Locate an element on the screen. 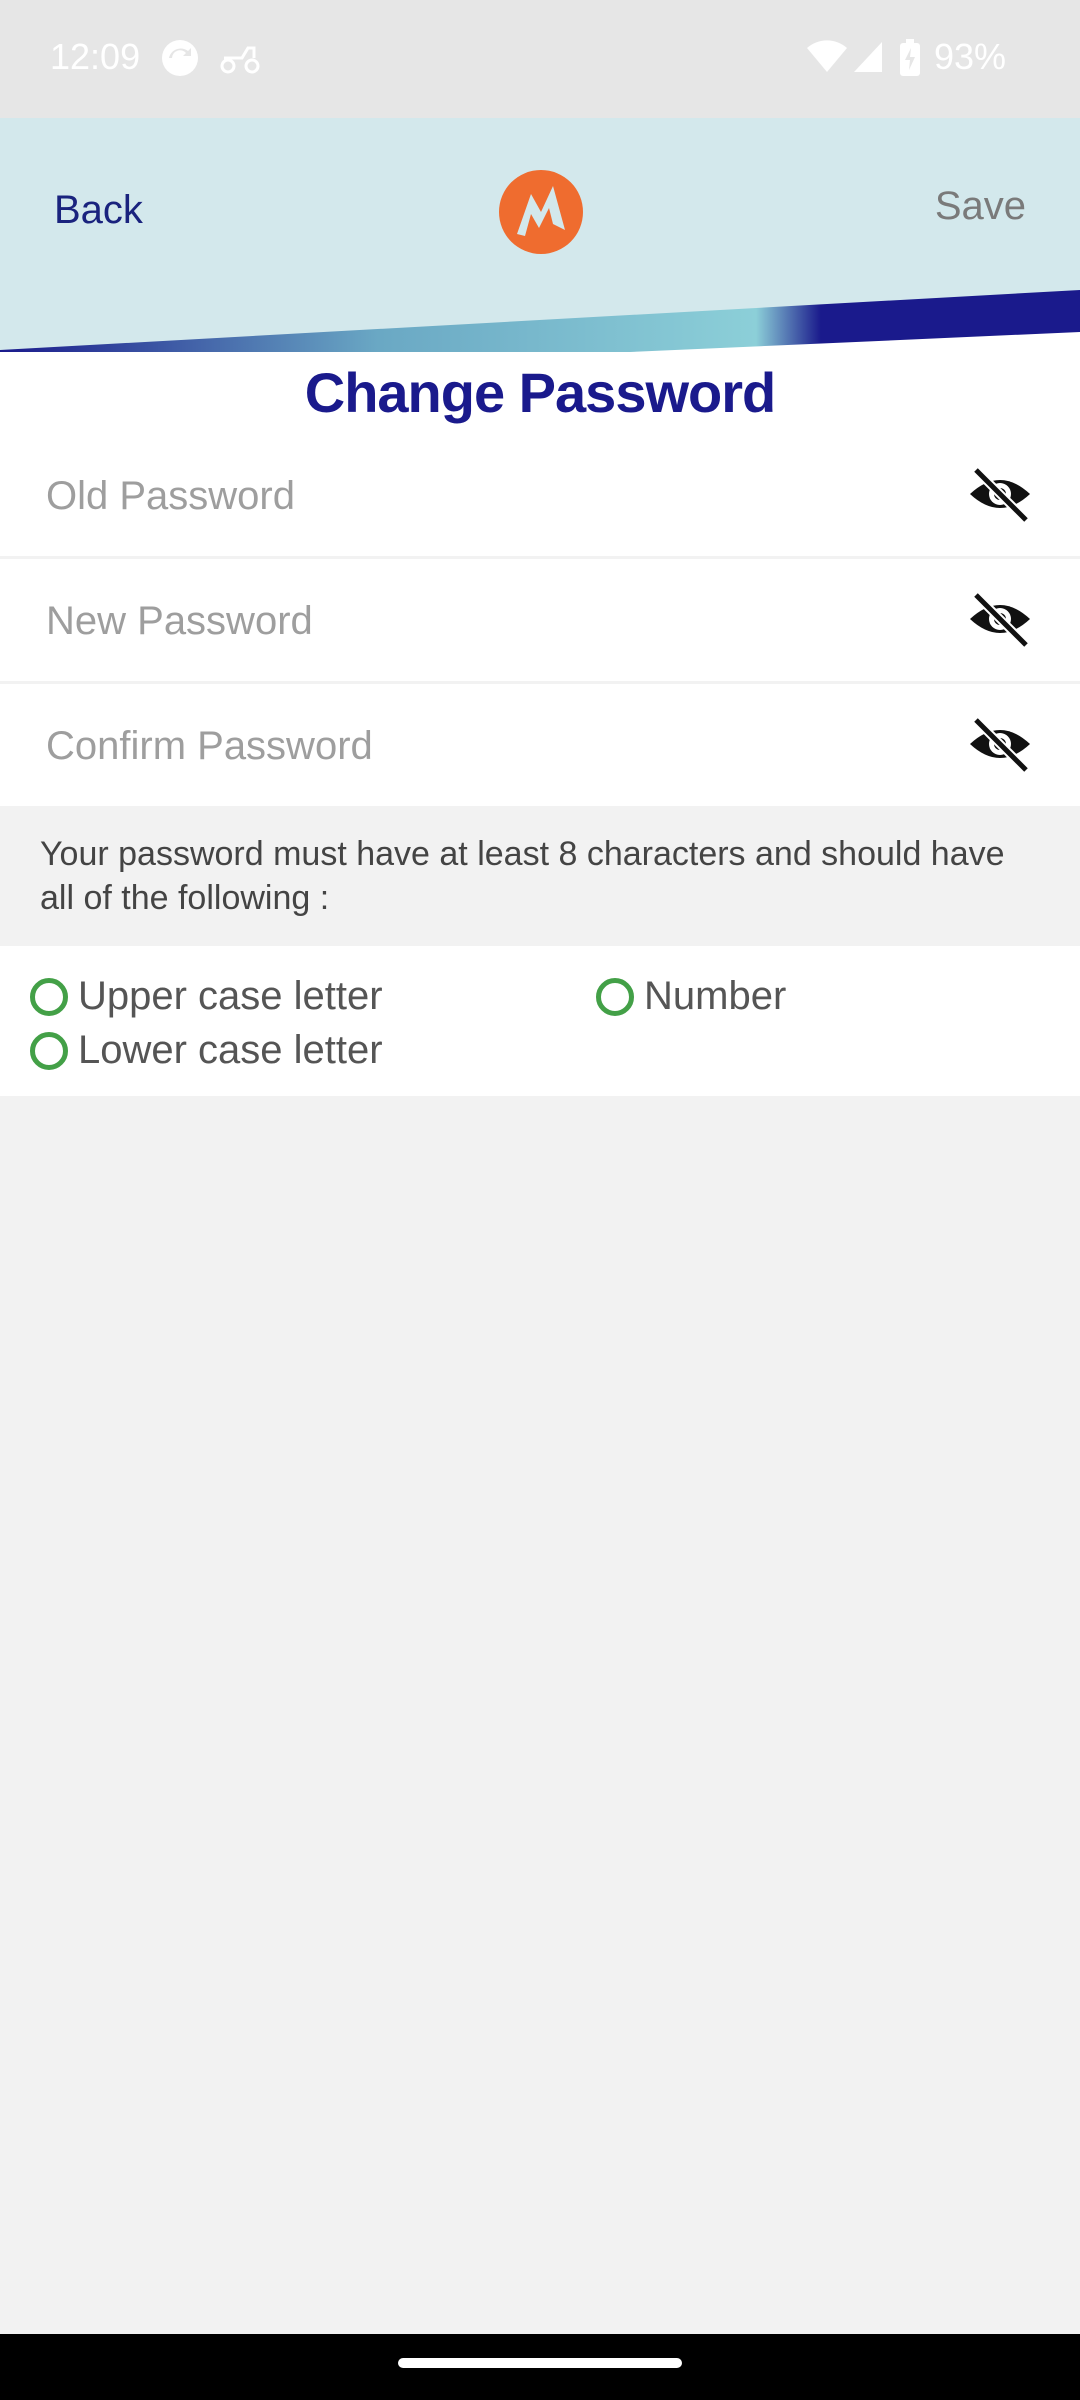  system-nav-bar is located at coordinates (540, 2367).